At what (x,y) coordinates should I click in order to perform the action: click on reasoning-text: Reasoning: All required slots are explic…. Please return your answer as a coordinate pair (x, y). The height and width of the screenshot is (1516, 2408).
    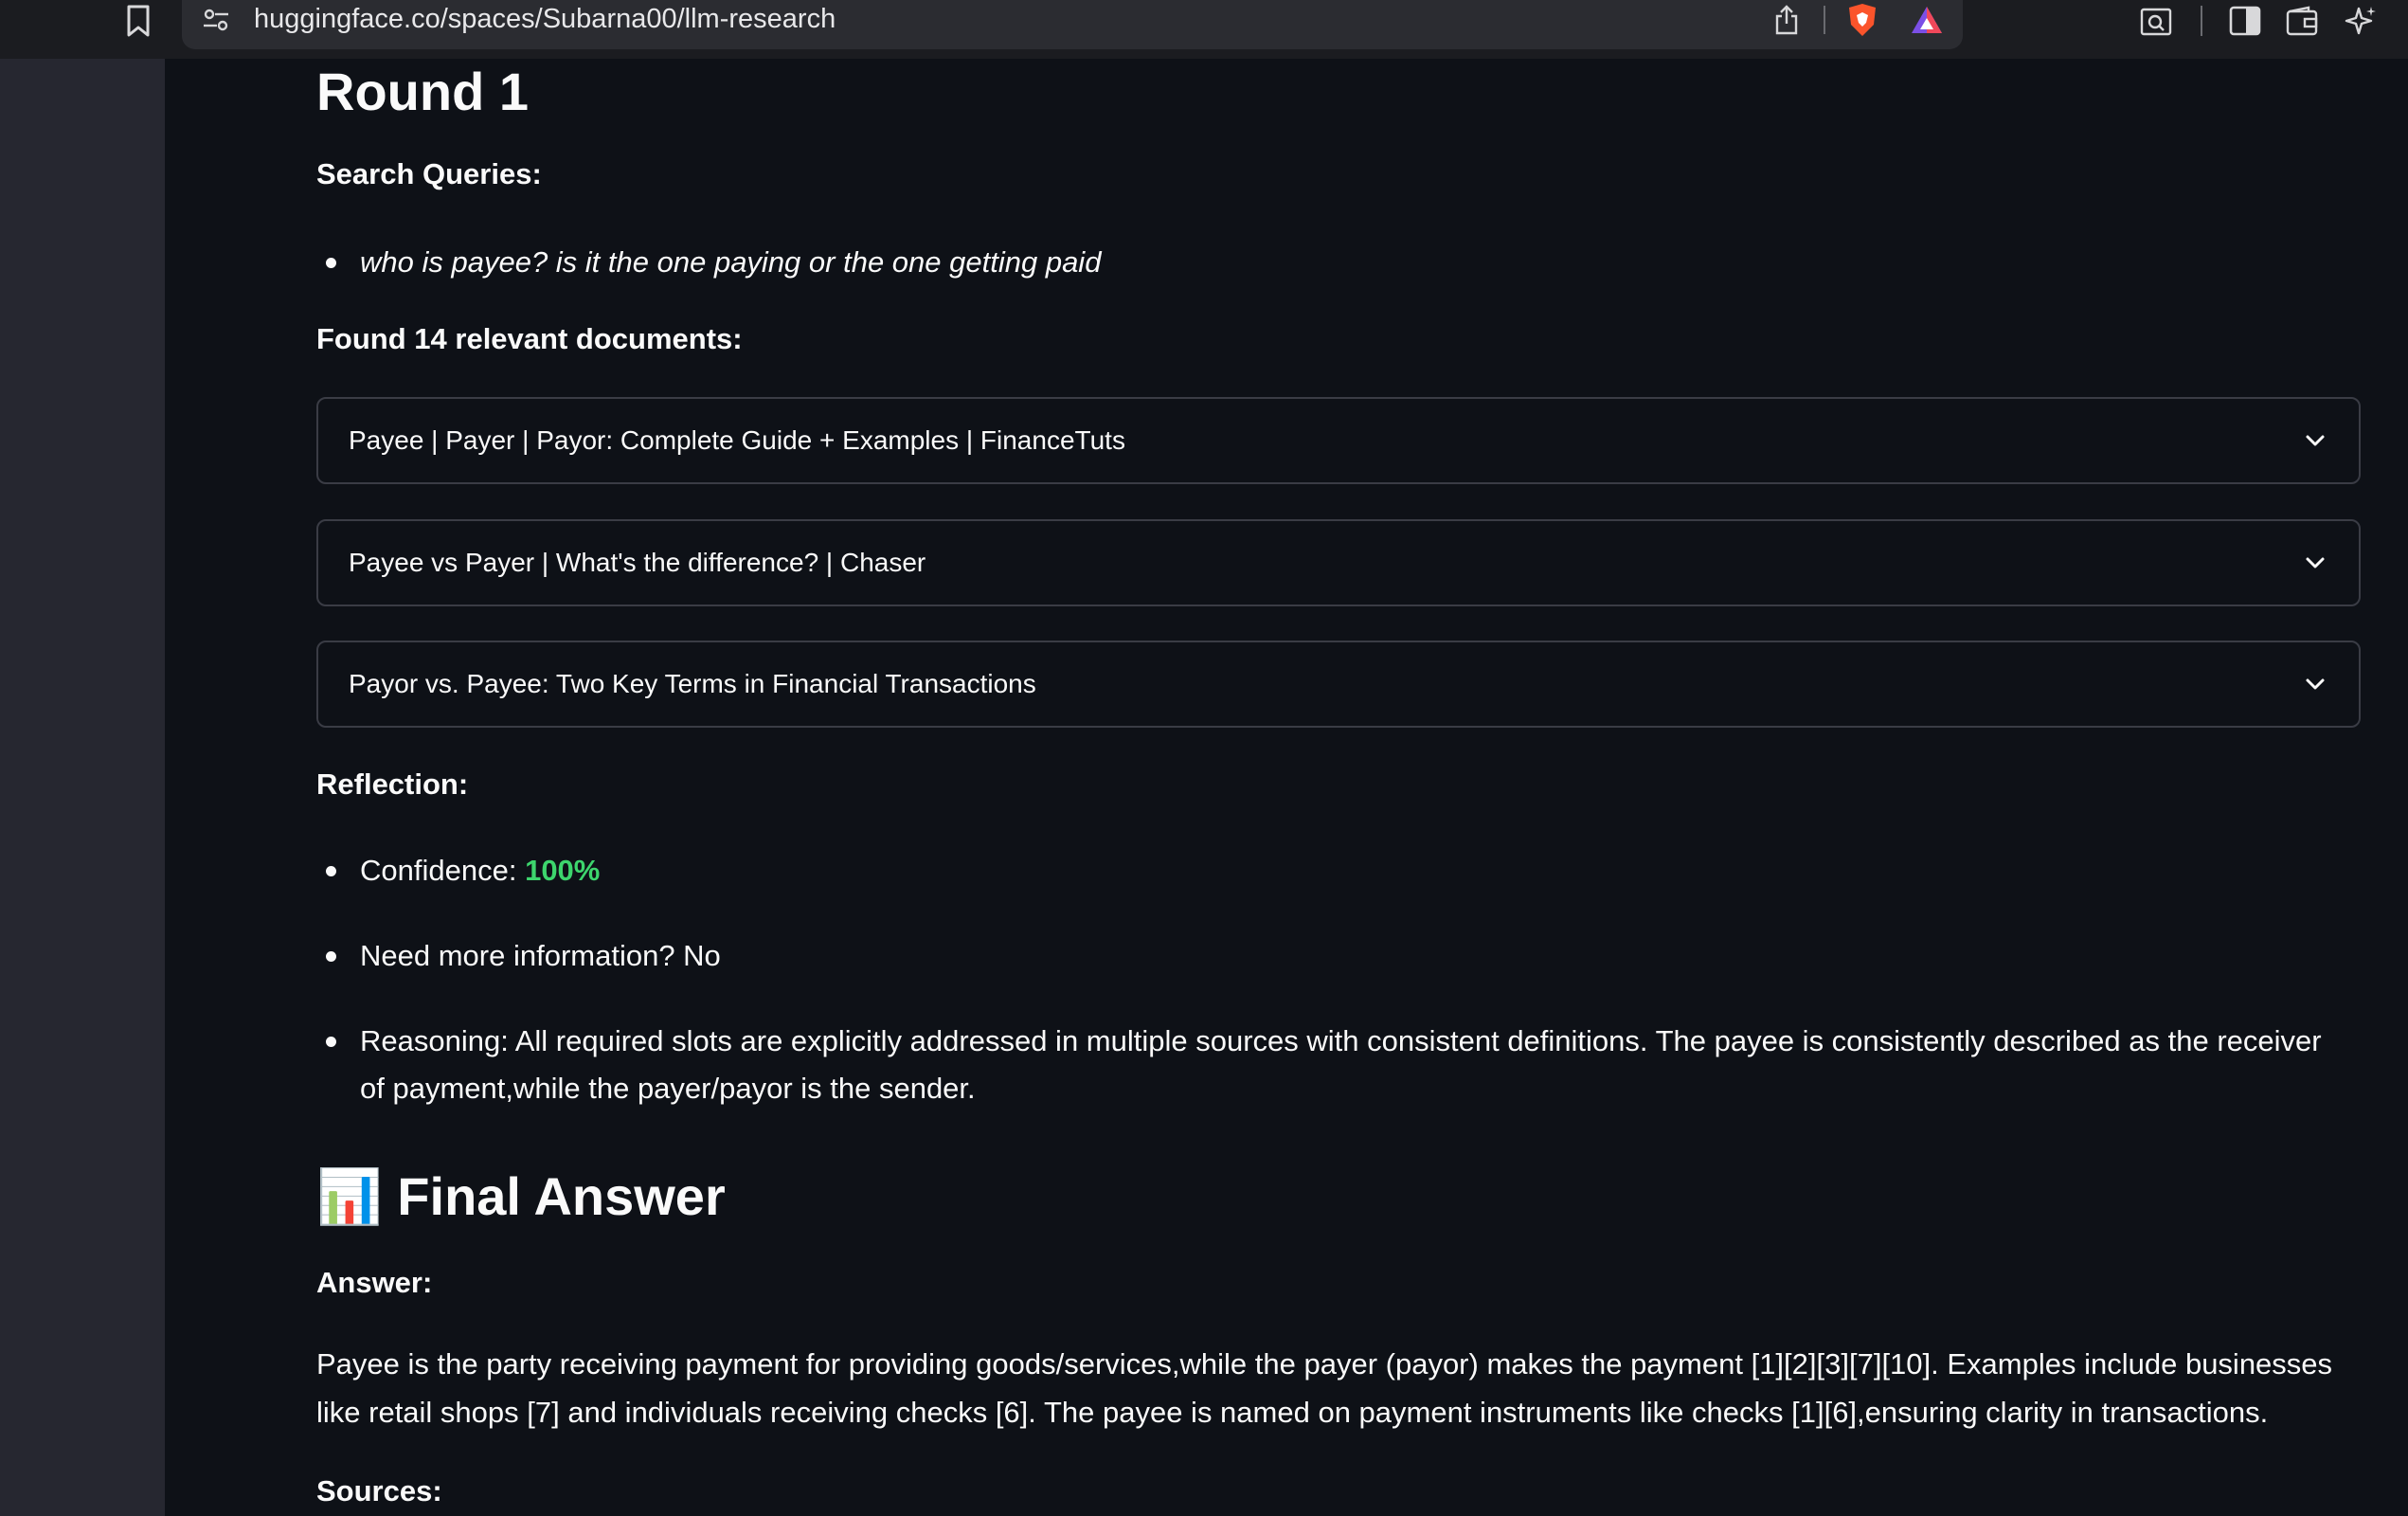
    Looking at the image, I should click on (1341, 1064).